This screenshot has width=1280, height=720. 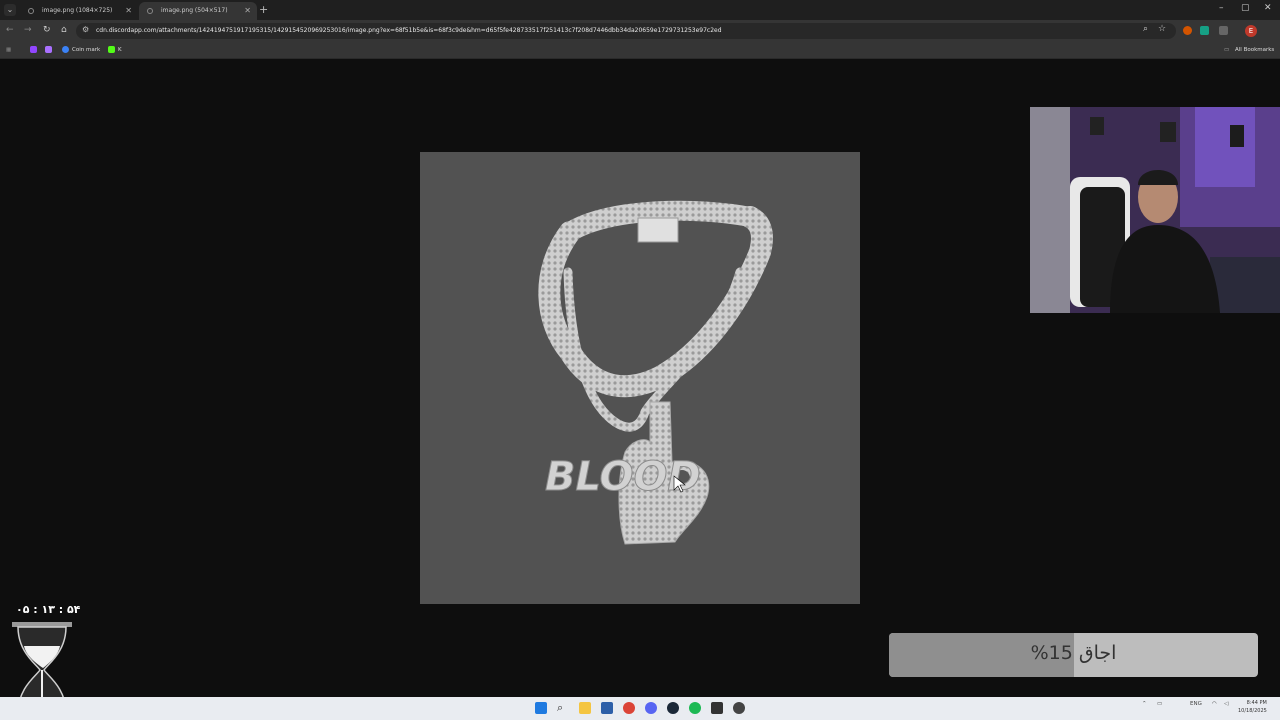 I want to click on forward-icon: →, so click(x=28, y=30).